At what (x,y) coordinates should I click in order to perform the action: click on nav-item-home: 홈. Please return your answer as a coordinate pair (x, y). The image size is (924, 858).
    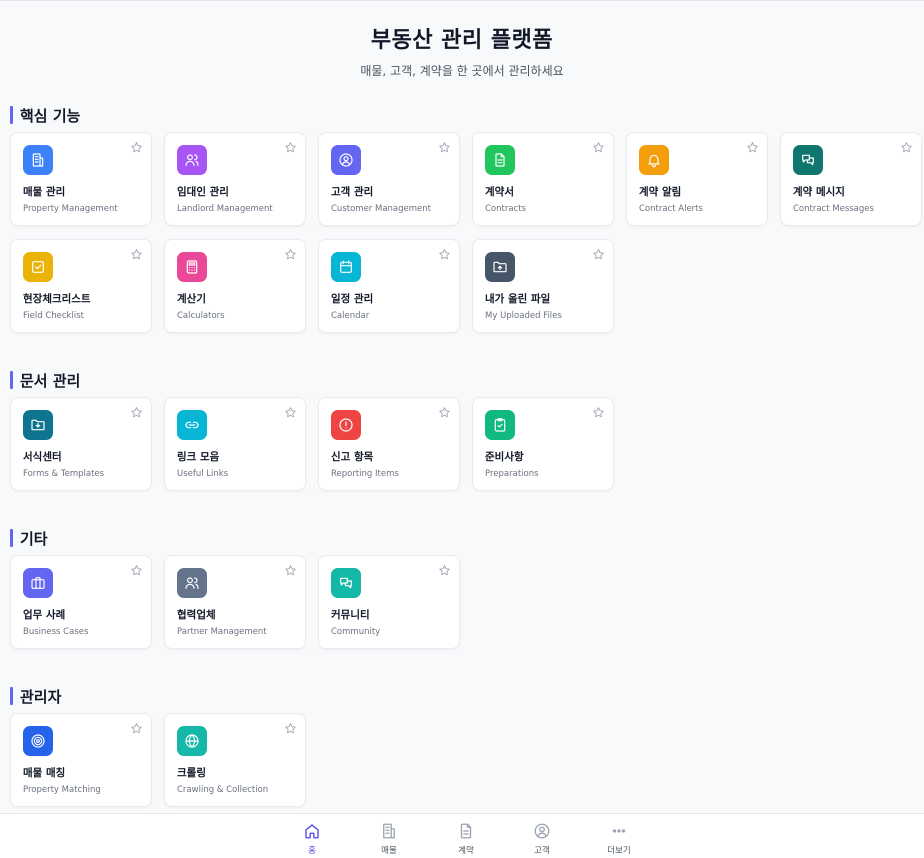
    Looking at the image, I should click on (312, 839).